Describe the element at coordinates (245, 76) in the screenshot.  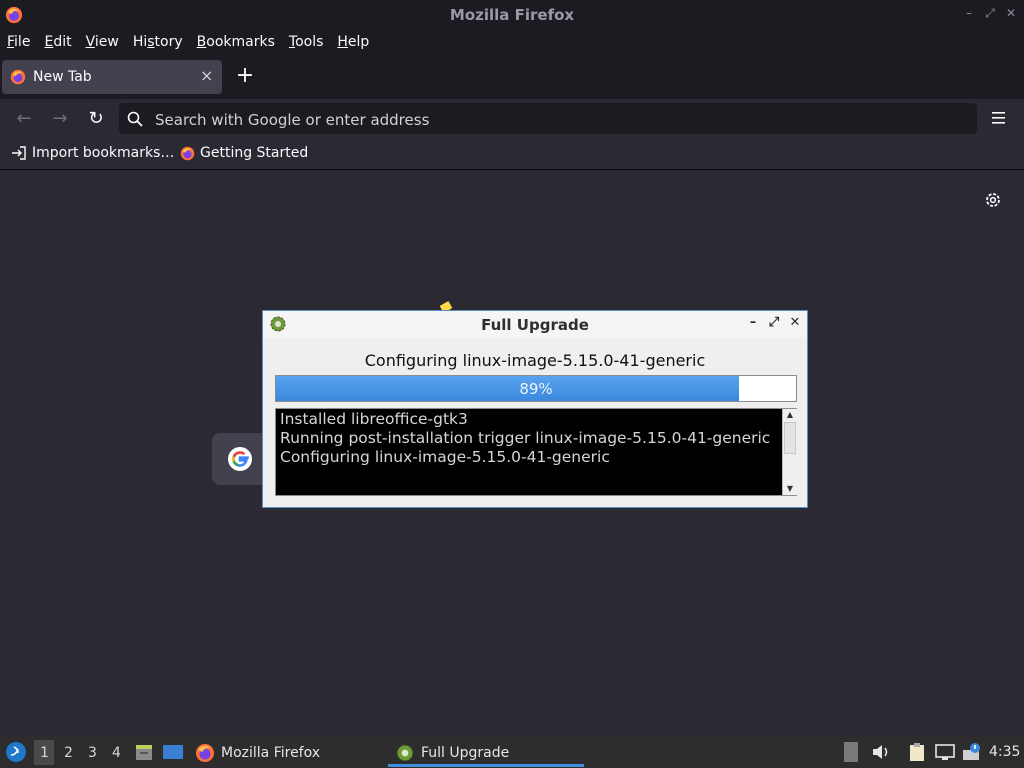
I see `new-tab-button: +` at that location.